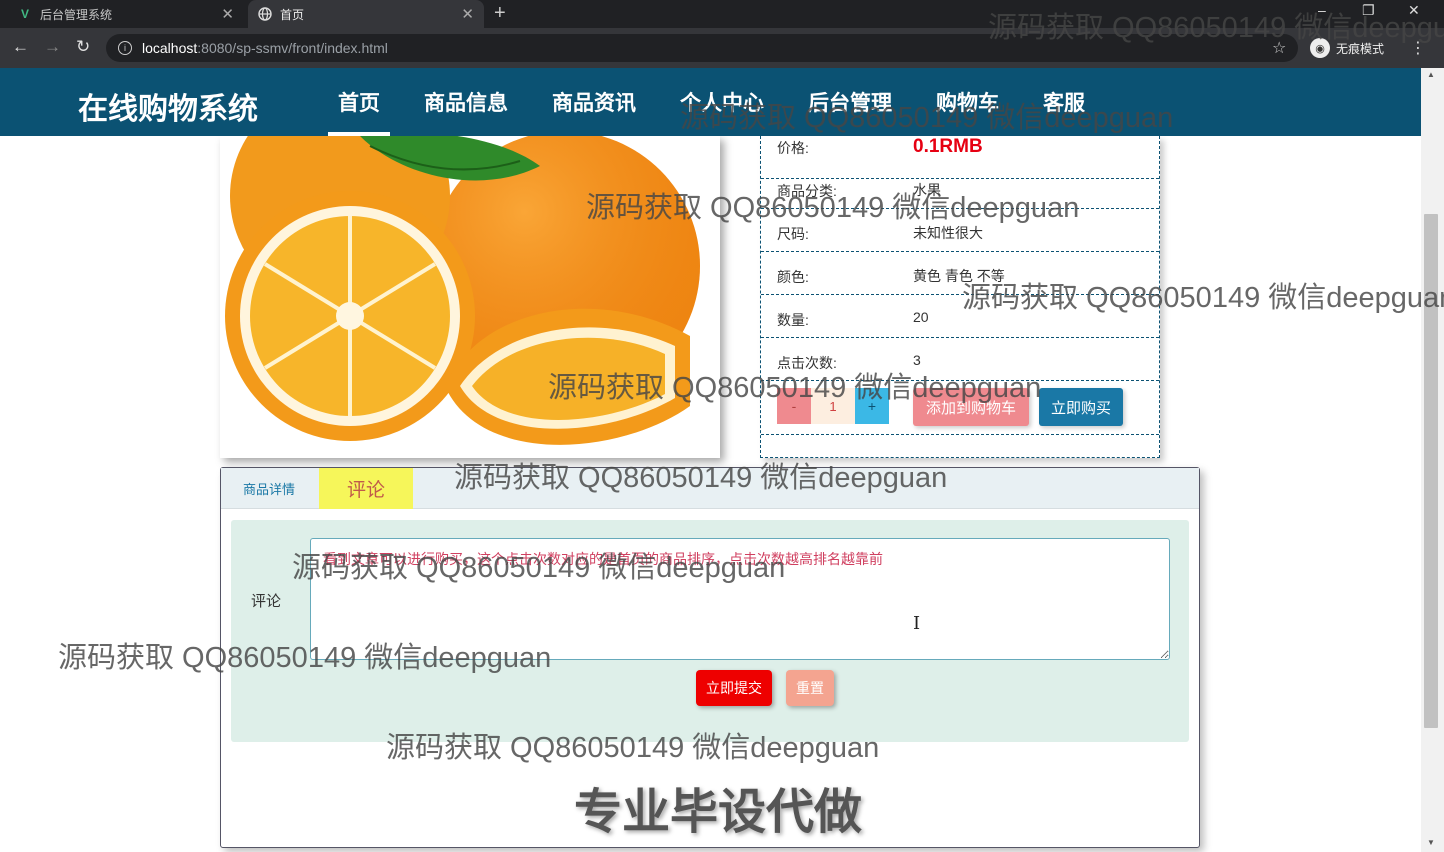  What do you see at coordinates (971, 407) in the screenshot?
I see `add-to-cart-button: 添加到购物车` at bounding box center [971, 407].